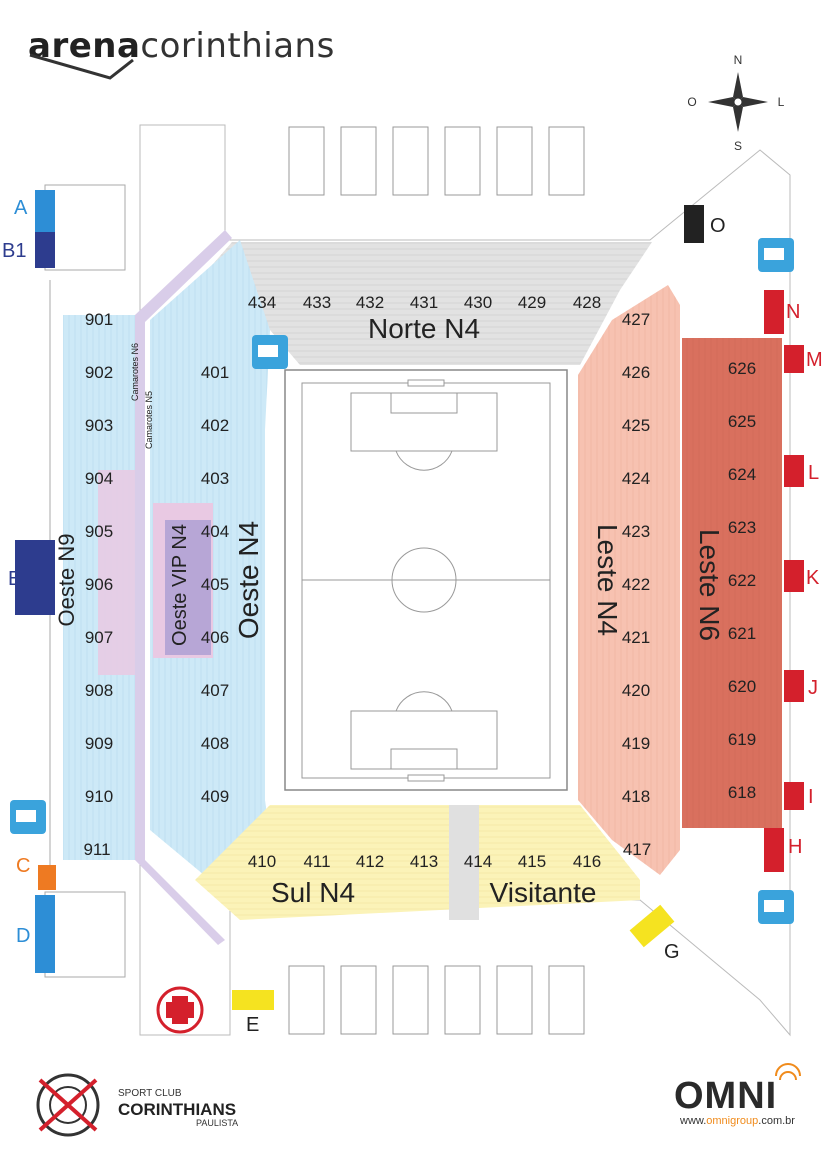 This screenshot has width=826, height=1169. What do you see at coordinates (718, 226) in the screenshot?
I see `gate-label-o: O` at bounding box center [718, 226].